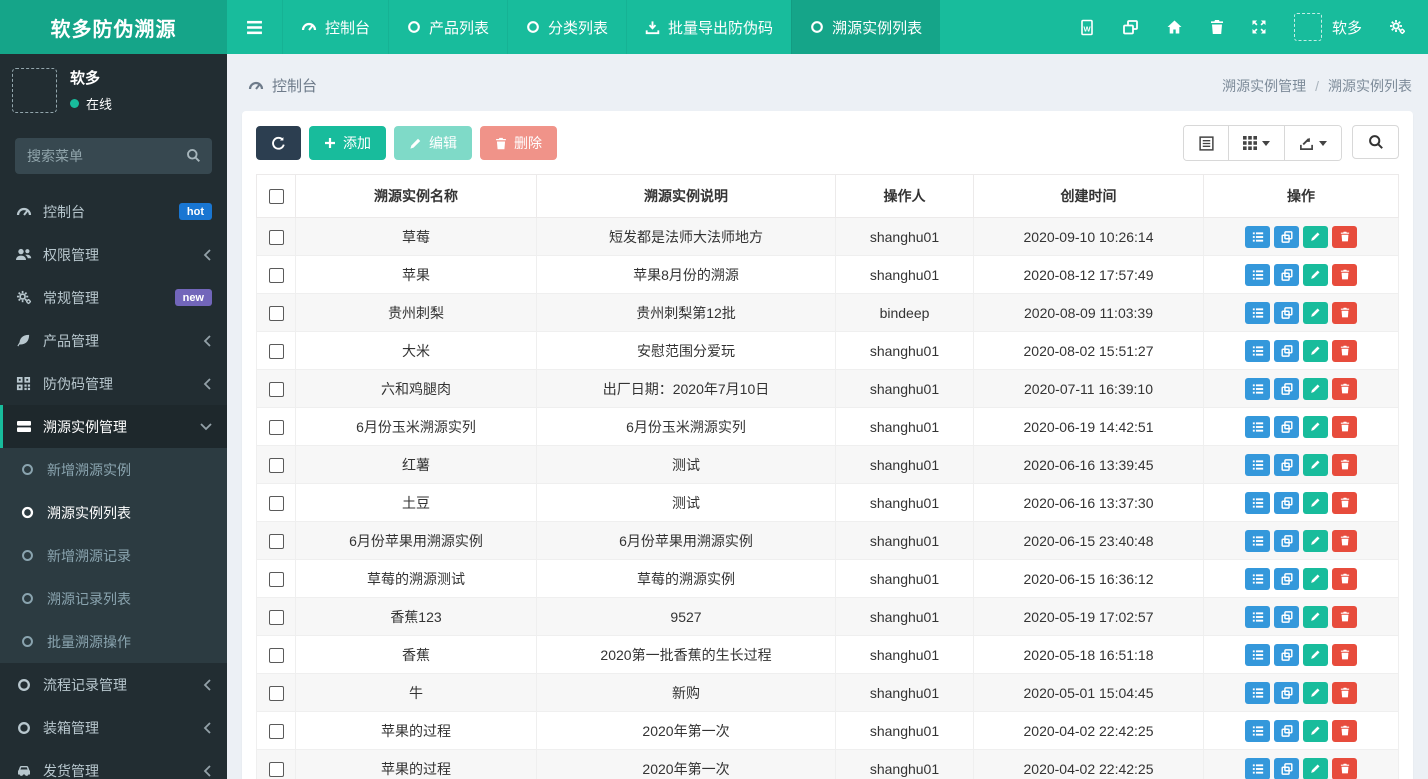 The image size is (1428, 779). I want to click on submenu-item-trace-instance-list: 溯源实例列表, so click(113, 512).